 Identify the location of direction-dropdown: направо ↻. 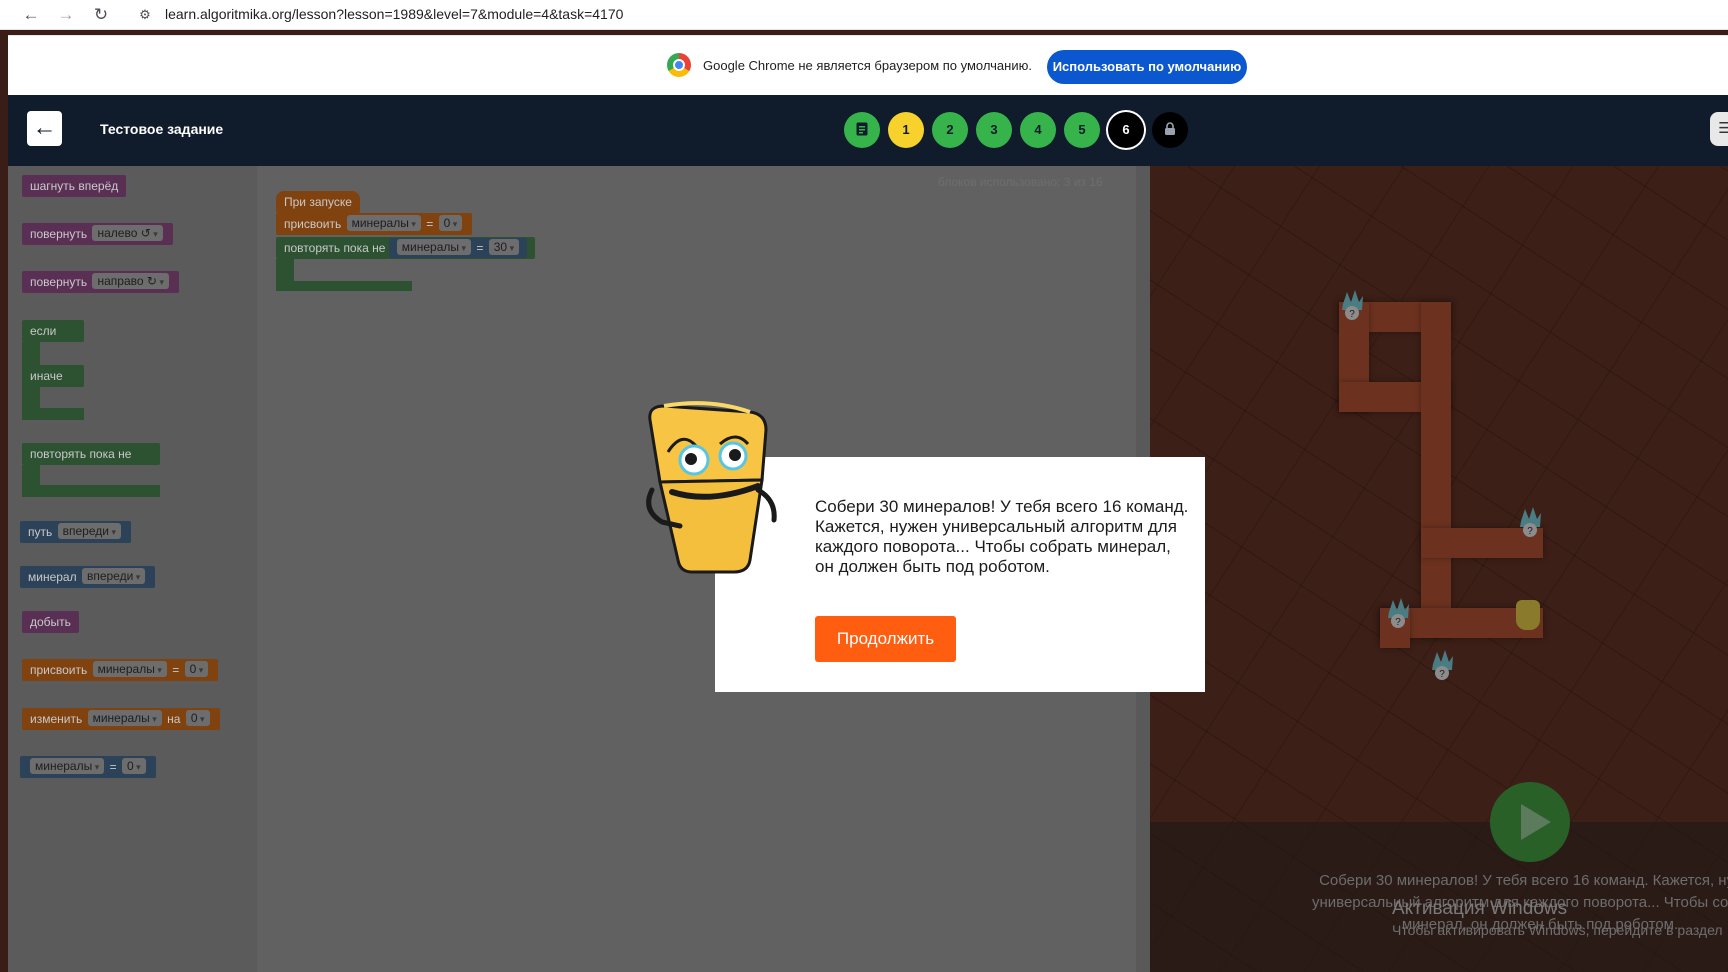
(130, 281).